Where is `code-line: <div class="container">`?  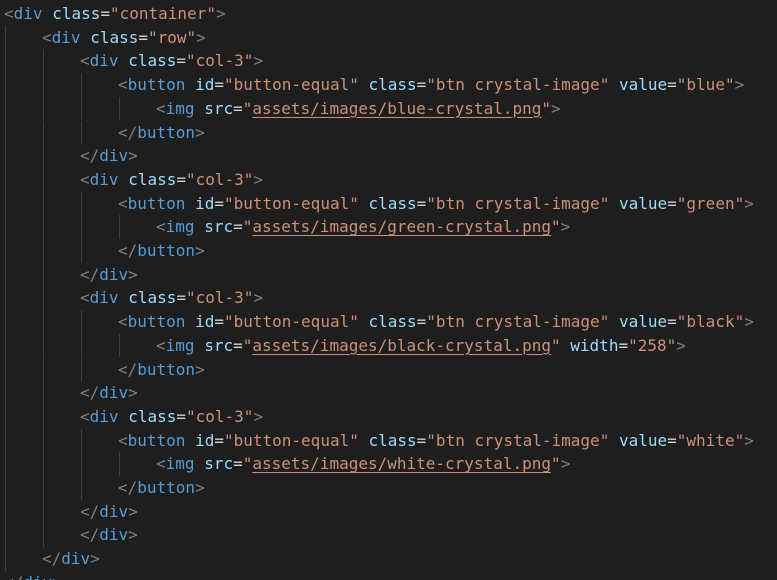
code-line: <div class="container"> is located at coordinates (388, 14).